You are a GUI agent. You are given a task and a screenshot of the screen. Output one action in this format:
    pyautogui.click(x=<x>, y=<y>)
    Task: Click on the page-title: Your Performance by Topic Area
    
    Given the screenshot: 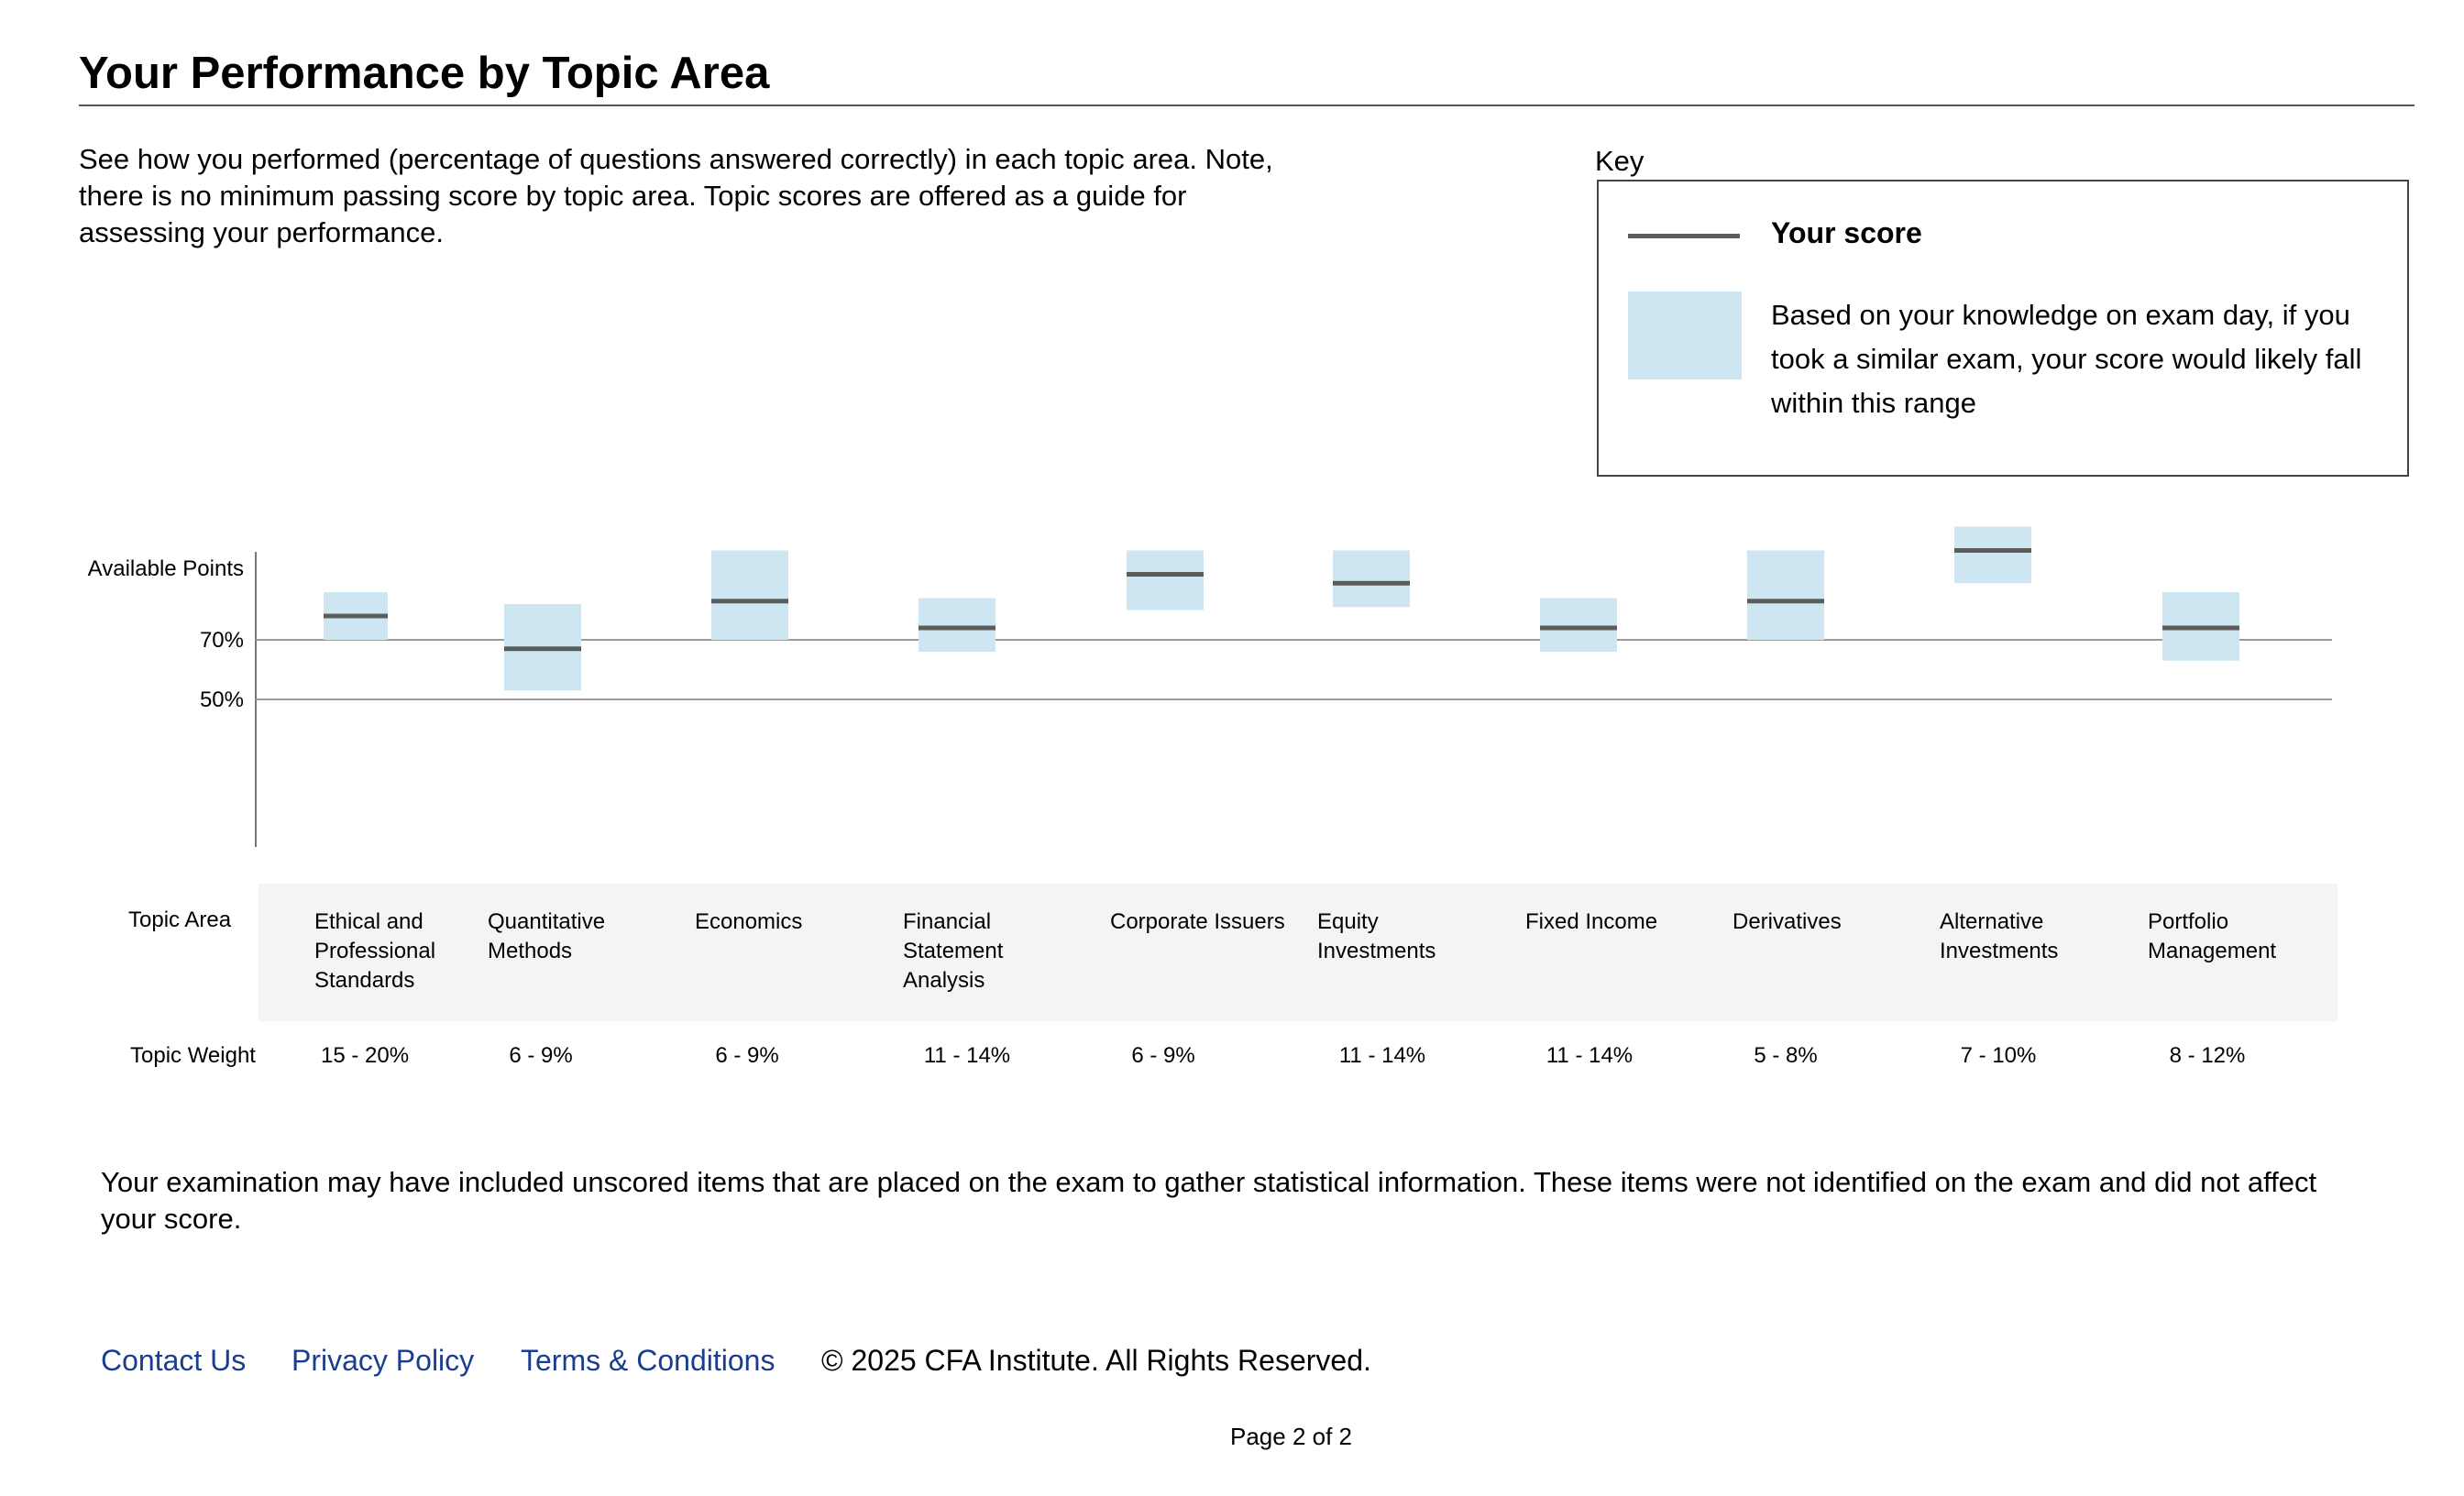 What is the action you would take?
    pyautogui.click(x=424, y=73)
    